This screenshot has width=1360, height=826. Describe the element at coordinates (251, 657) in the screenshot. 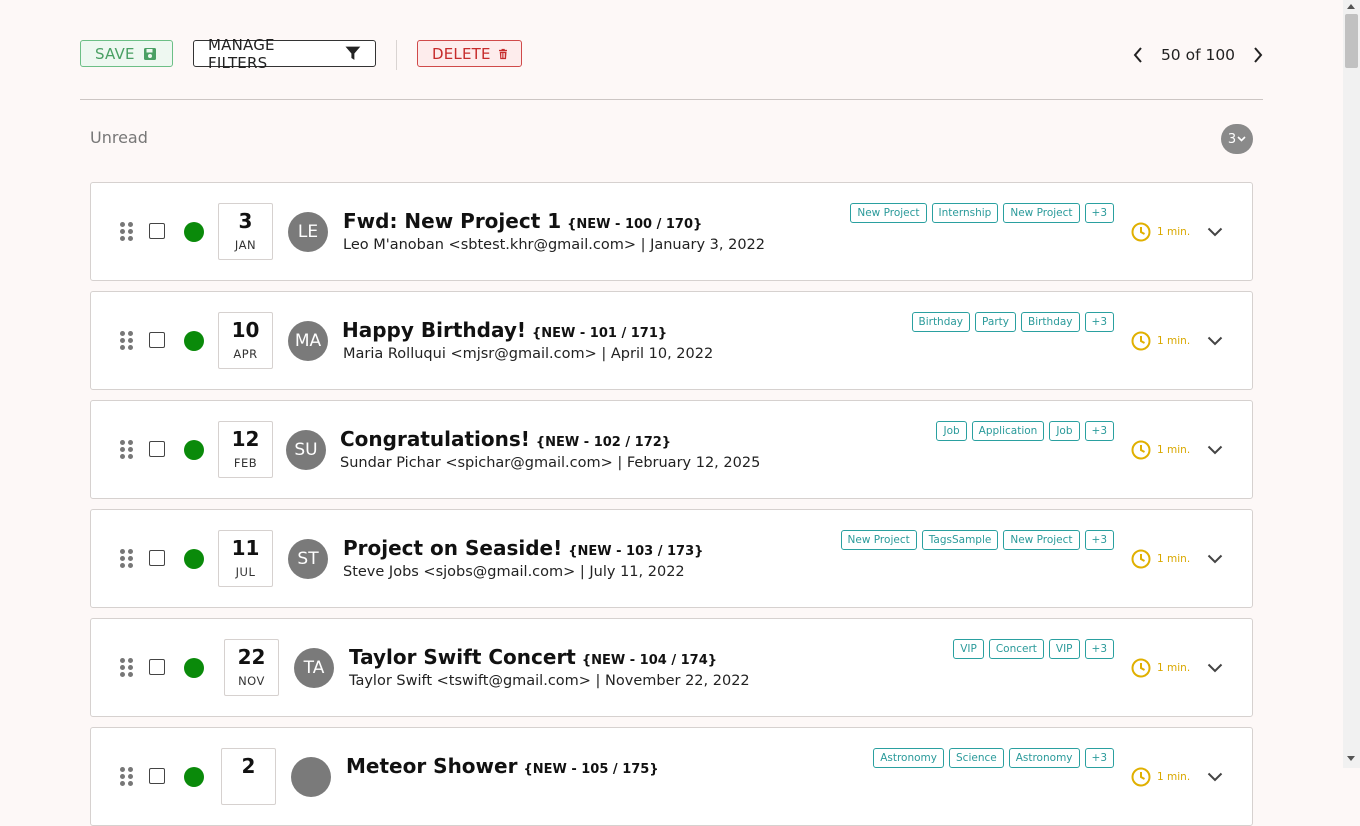

I see `date-day: 22` at that location.